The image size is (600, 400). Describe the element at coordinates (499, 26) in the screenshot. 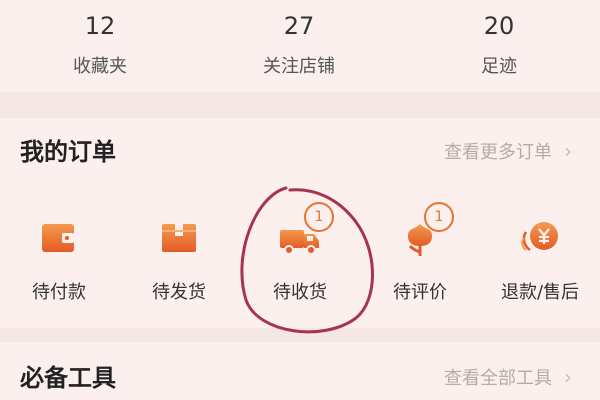

I see `stat-footprints-count: 20` at that location.